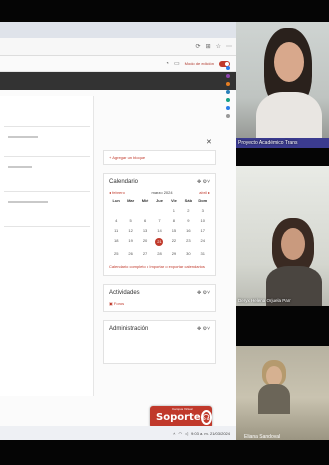 This screenshot has width=329, height=465. Describe the element at coordinates (282, 143) in the screenshot. I see `participant-name: Proyecto Académico Trans` at that location.